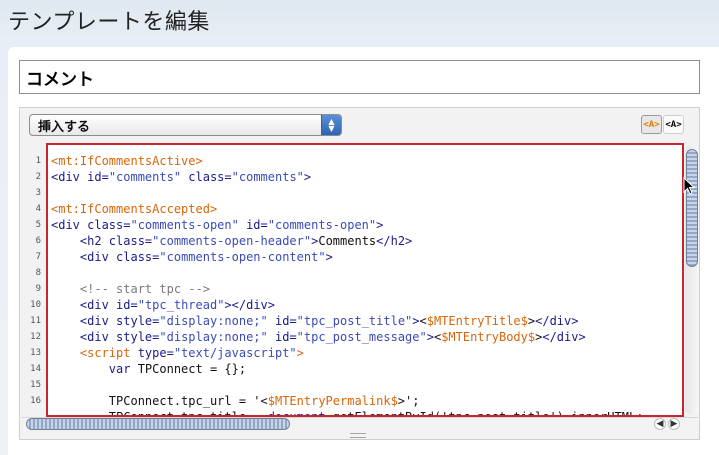 This screenshot has width=719, height=455. What do you see at coordinates (347, 241) in the screenshot?
I see `code-token: Comments` at bounding box center [347, 241].